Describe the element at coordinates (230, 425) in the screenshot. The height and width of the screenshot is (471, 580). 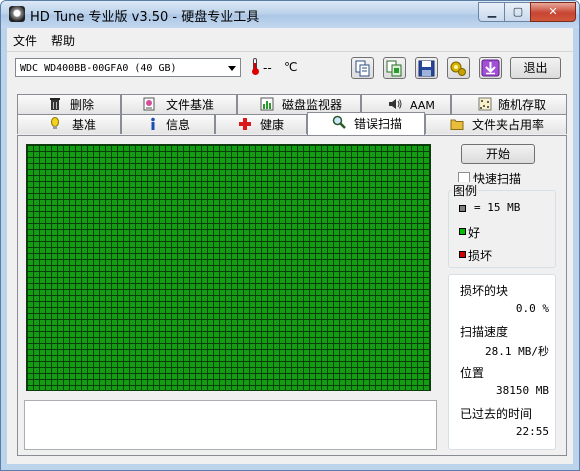
I see `scan-log-area` at that location.